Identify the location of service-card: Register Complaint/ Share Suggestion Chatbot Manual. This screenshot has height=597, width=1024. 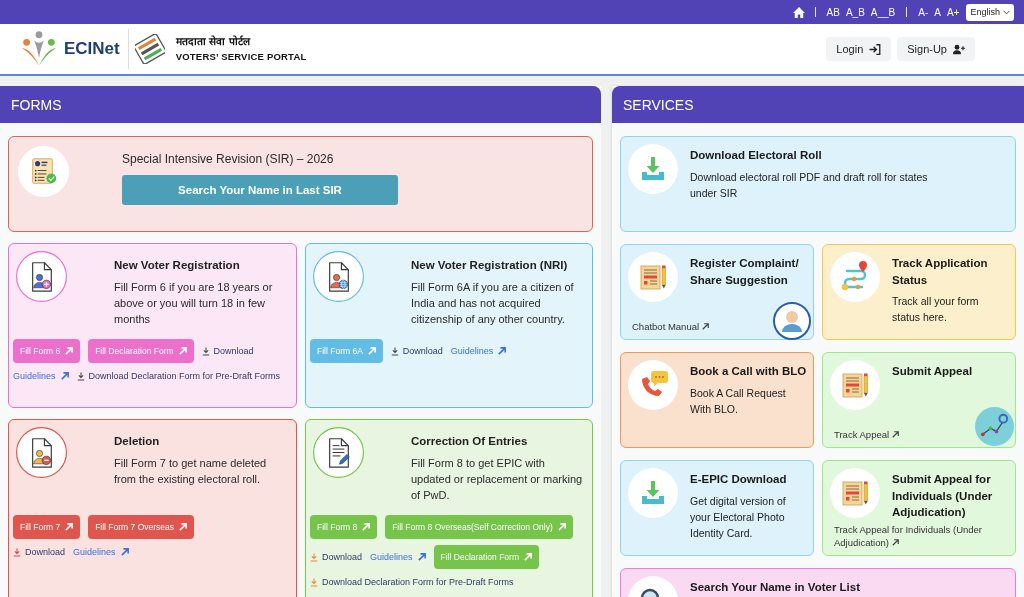
(717, 292).